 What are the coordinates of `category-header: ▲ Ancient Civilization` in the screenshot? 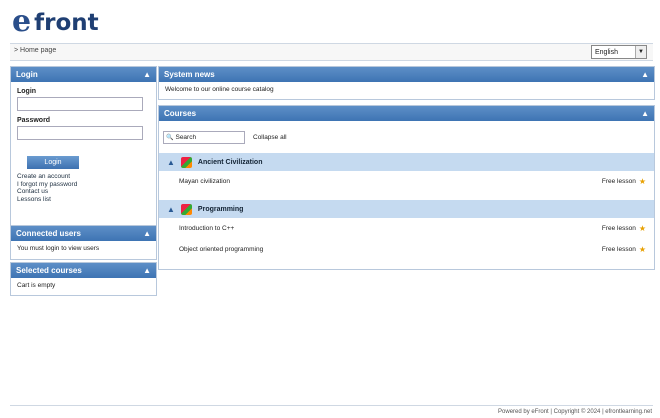 It's located at (406, 162).